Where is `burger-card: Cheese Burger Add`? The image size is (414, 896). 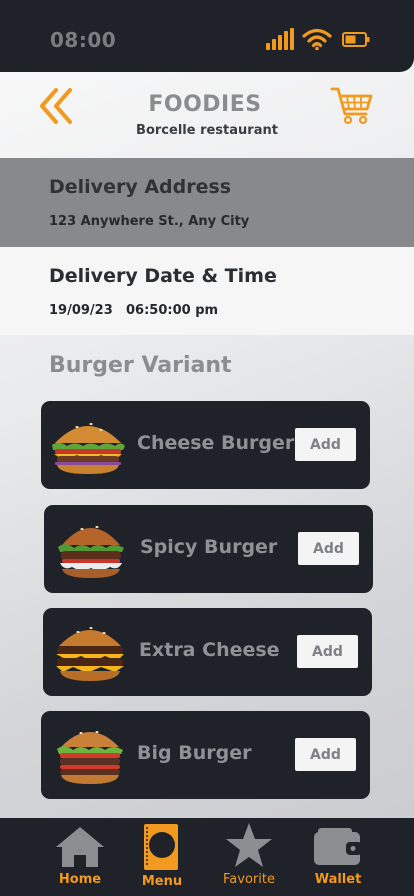
burger-card: Cheese Burger Add is located at coordinates (205, 445).